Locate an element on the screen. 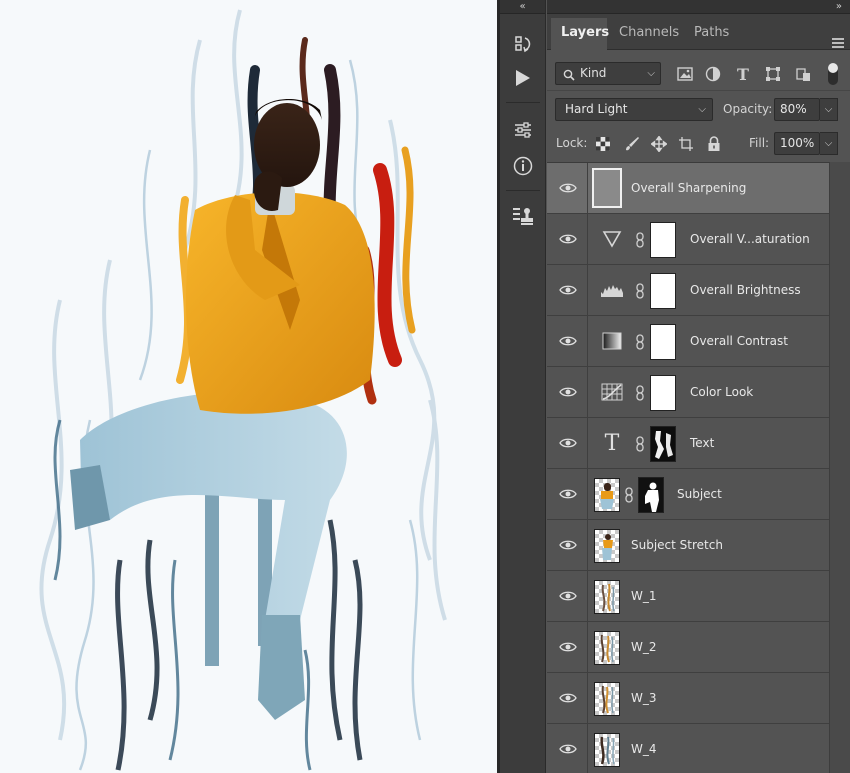  filter-pixel-icon is located at coordinates (685, 74).